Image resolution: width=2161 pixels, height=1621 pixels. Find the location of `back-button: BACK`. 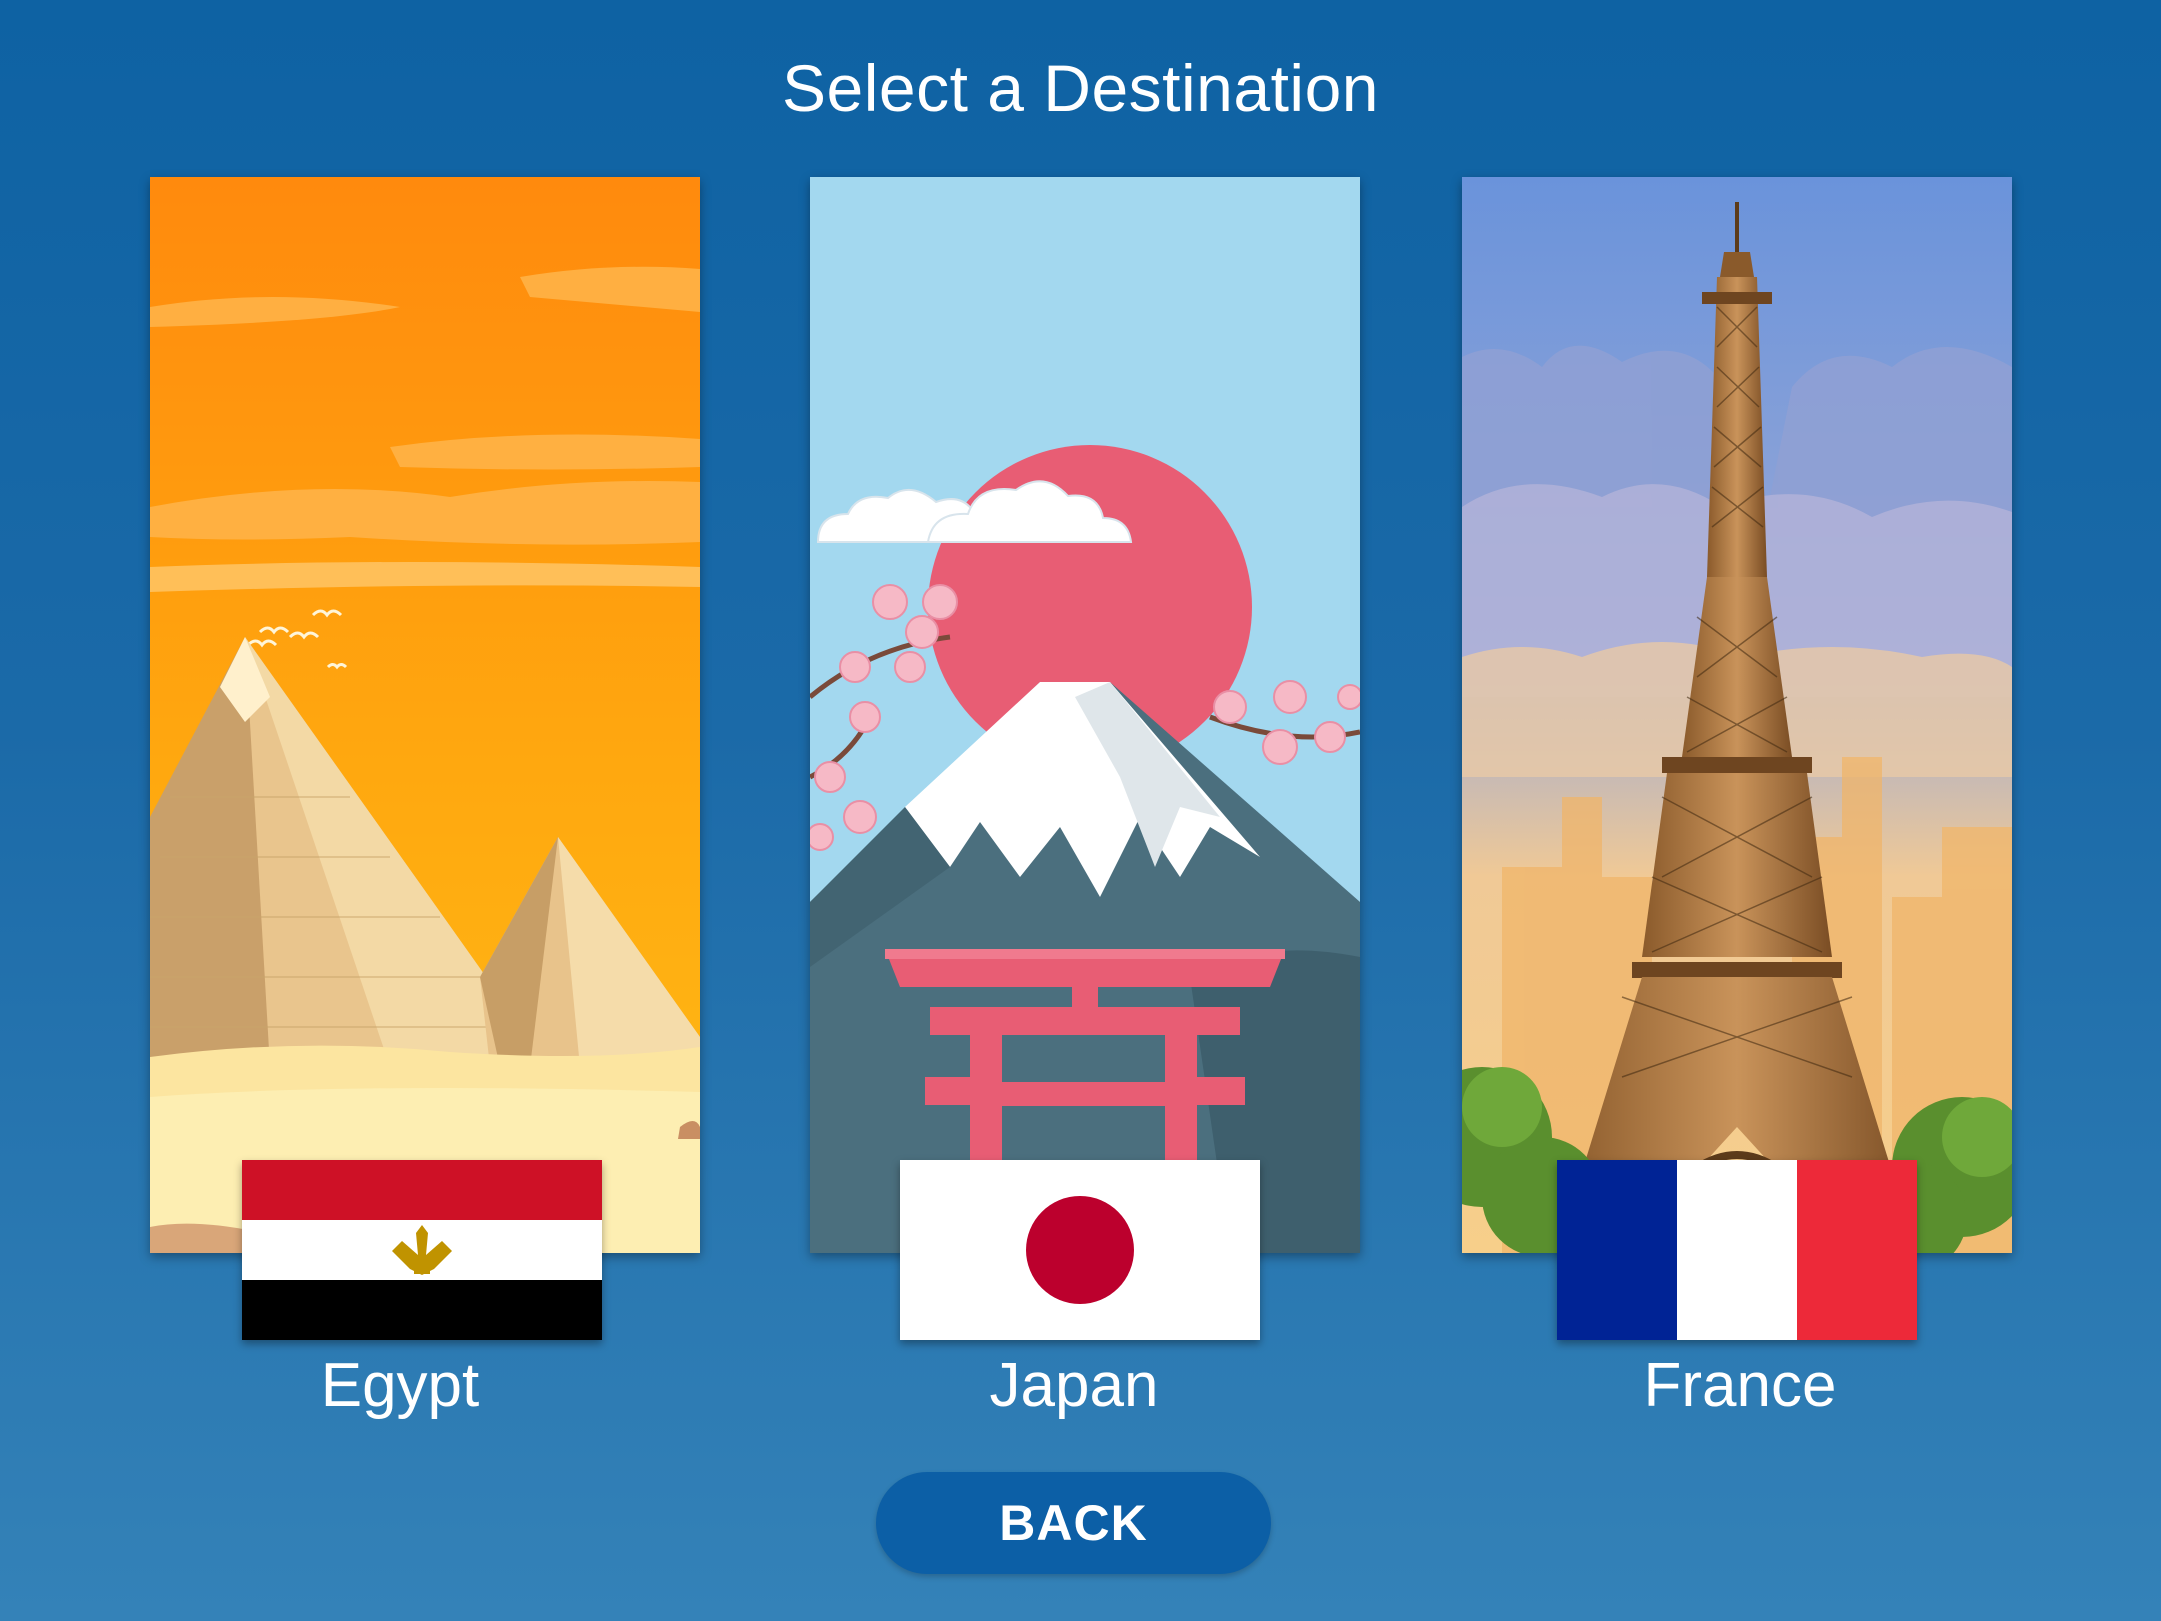

back-button: BACK is located at coordinates (1073, 1523).